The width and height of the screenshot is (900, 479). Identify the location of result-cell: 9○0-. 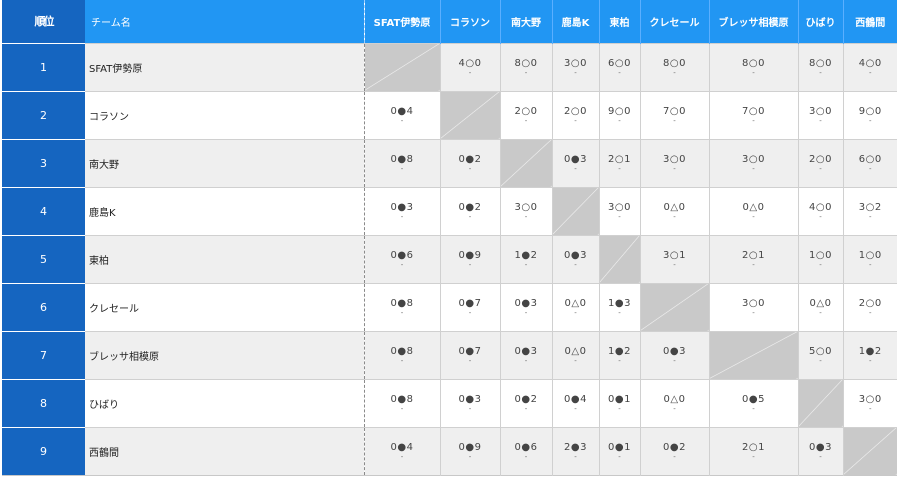
(619, 114).